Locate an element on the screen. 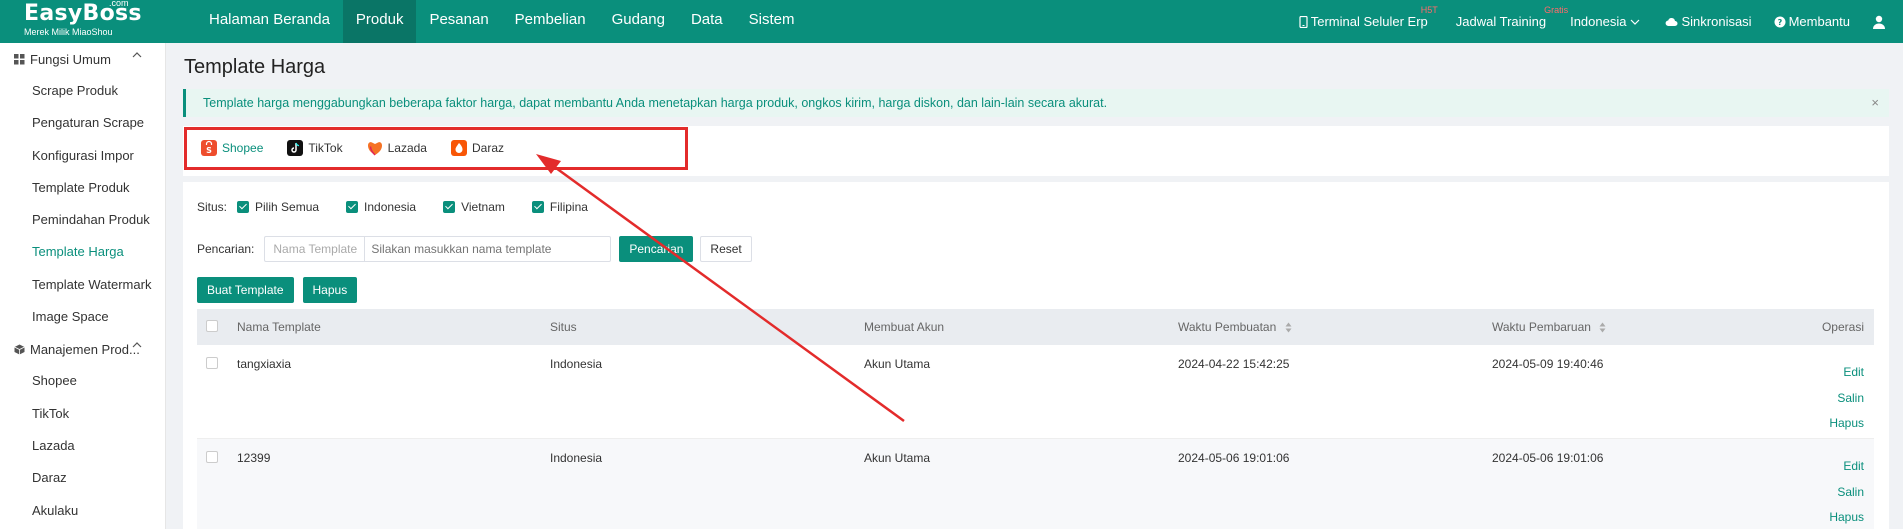 This screenshot has width=1903, height=529. help-label: Membantu is located at coordinates (1819, 21).